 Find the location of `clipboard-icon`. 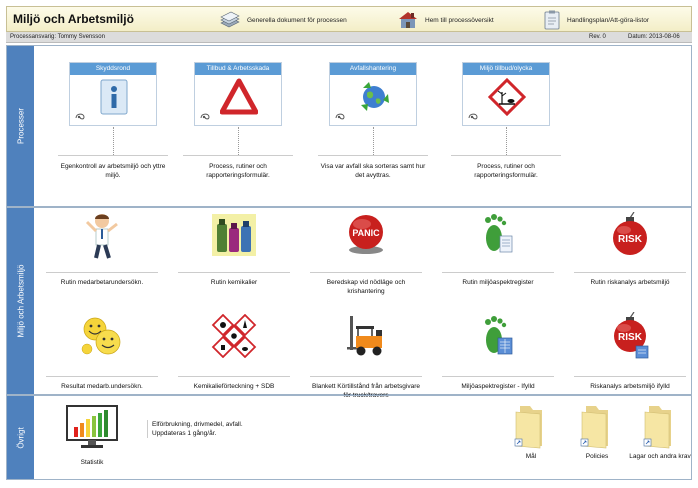

clipboard-icon is located at coordinates (552, 20).